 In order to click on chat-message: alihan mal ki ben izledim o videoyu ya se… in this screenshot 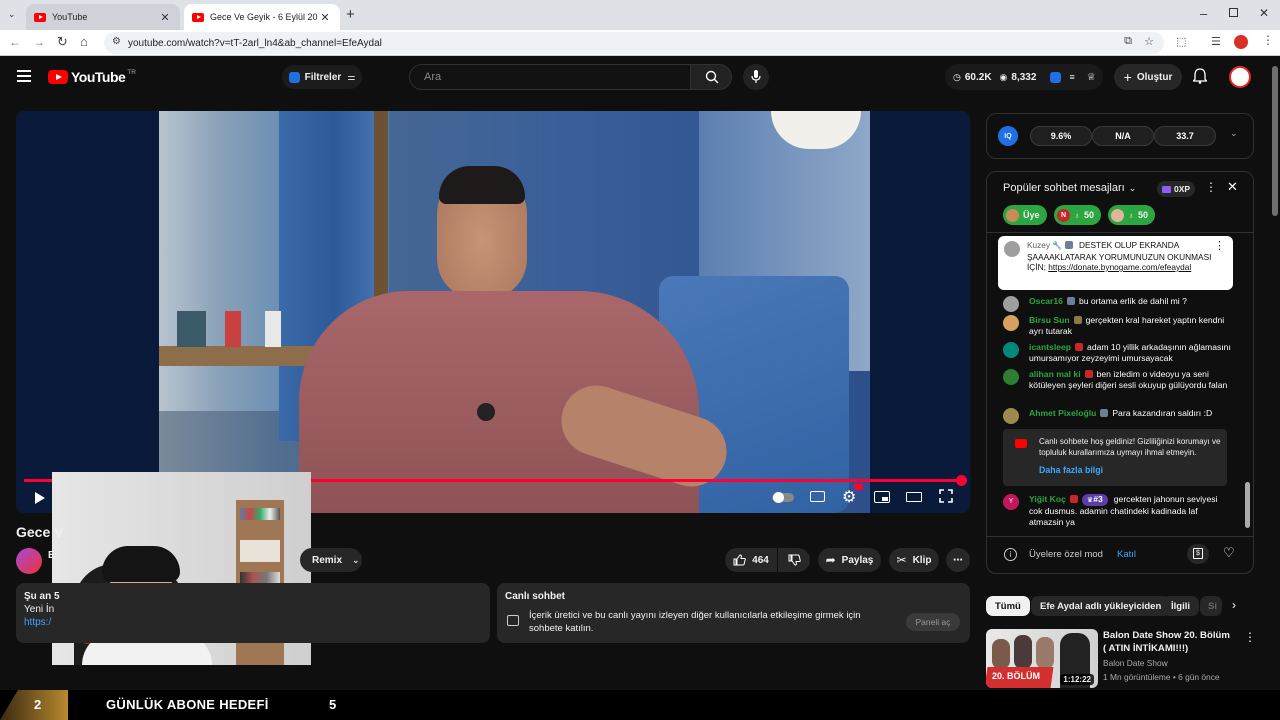, I will do `click(1118, 380)`.